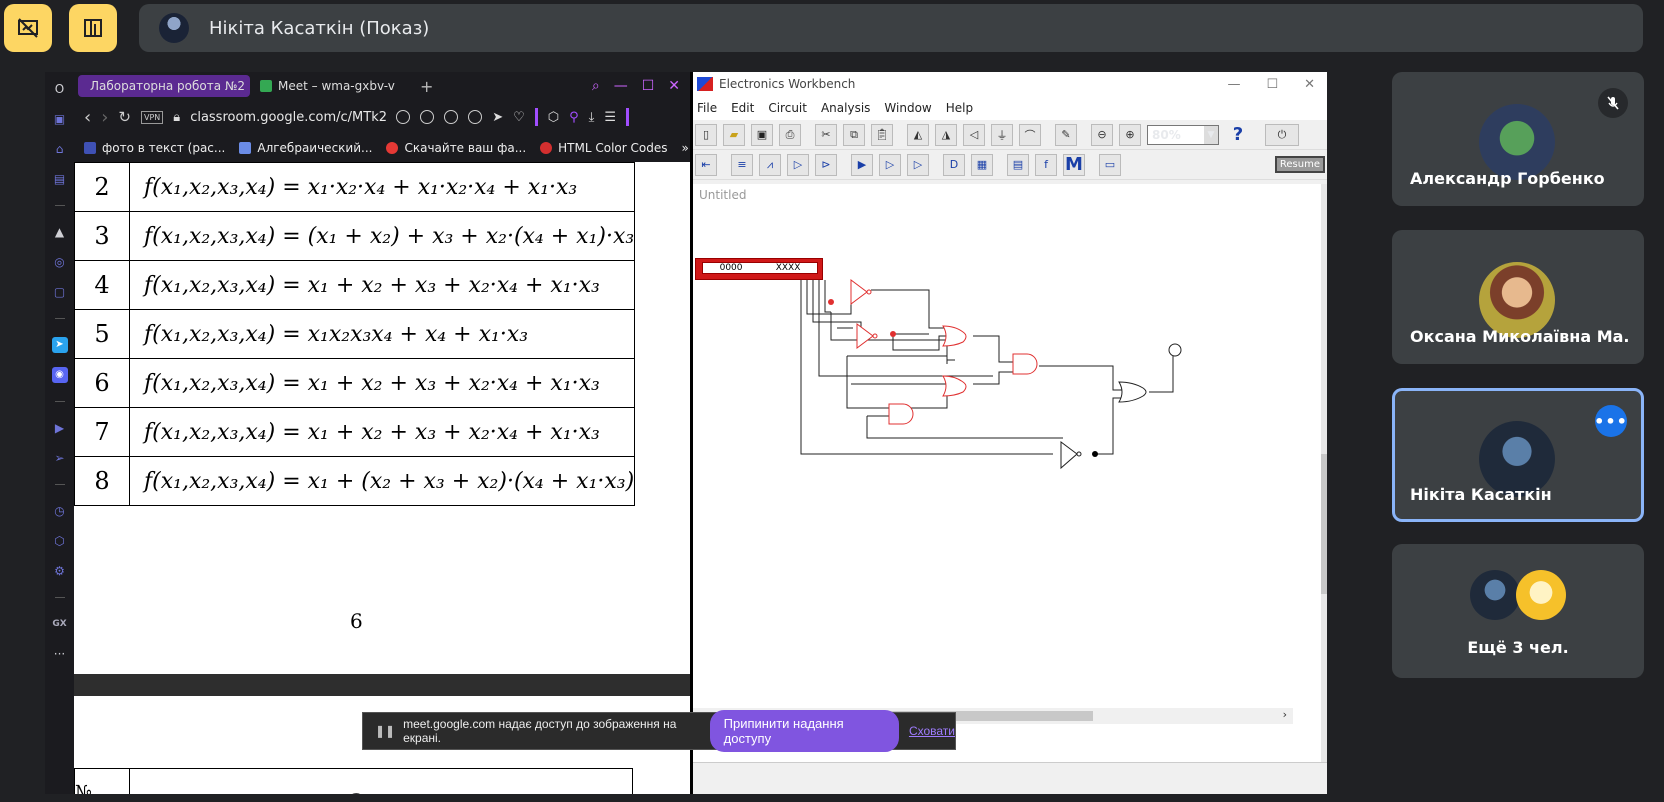  What do you see at coordinates (60, 458) in the screenshot?
I see `send-icon: ➢` at bounding box center [60, 458].